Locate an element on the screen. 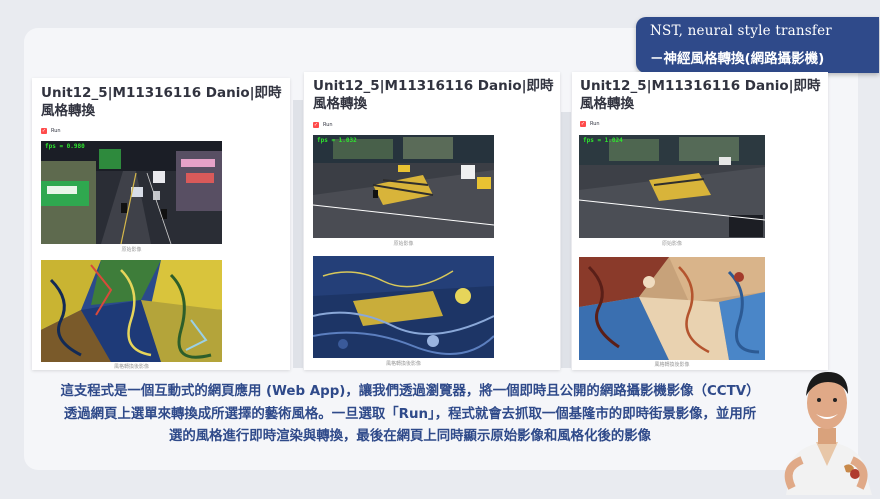  presenter-photo is located at coordinates (826, 421).